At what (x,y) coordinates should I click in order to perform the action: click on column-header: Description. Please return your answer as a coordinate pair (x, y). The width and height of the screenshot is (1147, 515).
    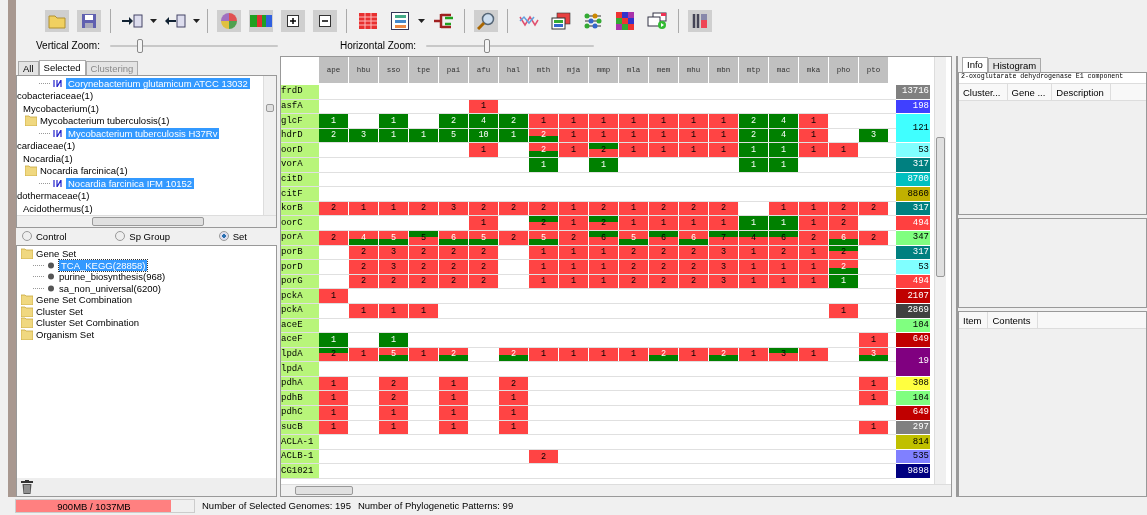
    Looking at the image, I should click on (1081, 92).